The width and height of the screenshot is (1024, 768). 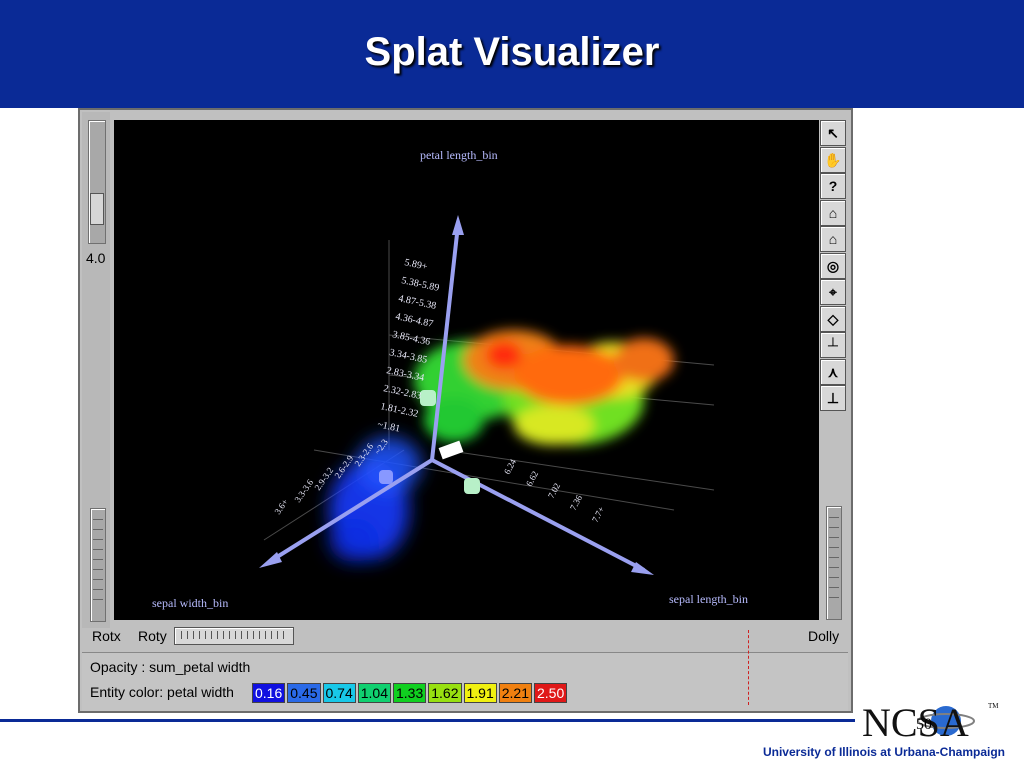 I want to click on origin-marker, so click(x=451, y=450).